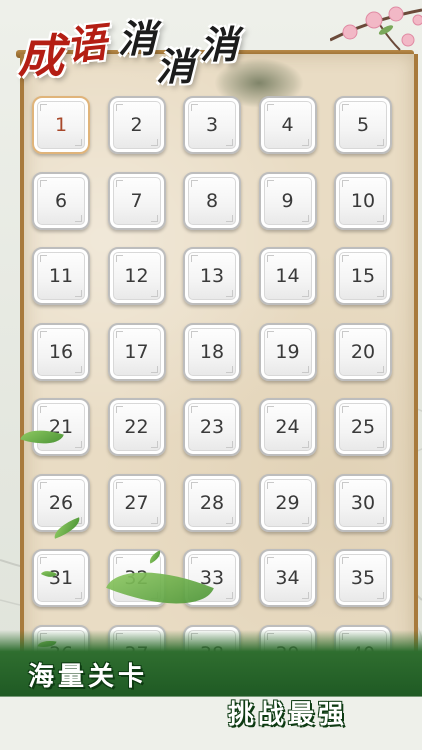 Image resolution: width=422 pixels, height=750 pixels. What do you see at coordinates (136, 502) in the screenshot?
I see `level-button: 27` at bounding box center [136, 502].